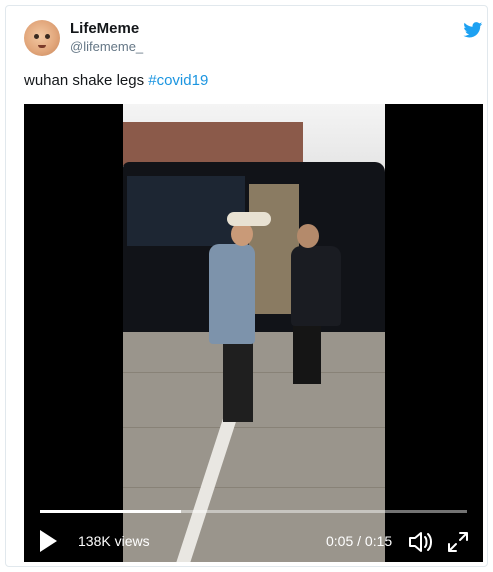  What do you see at coordinates (421, 542) in the screenshot?
I see `volume-icon` at bounding box center [421, 542].